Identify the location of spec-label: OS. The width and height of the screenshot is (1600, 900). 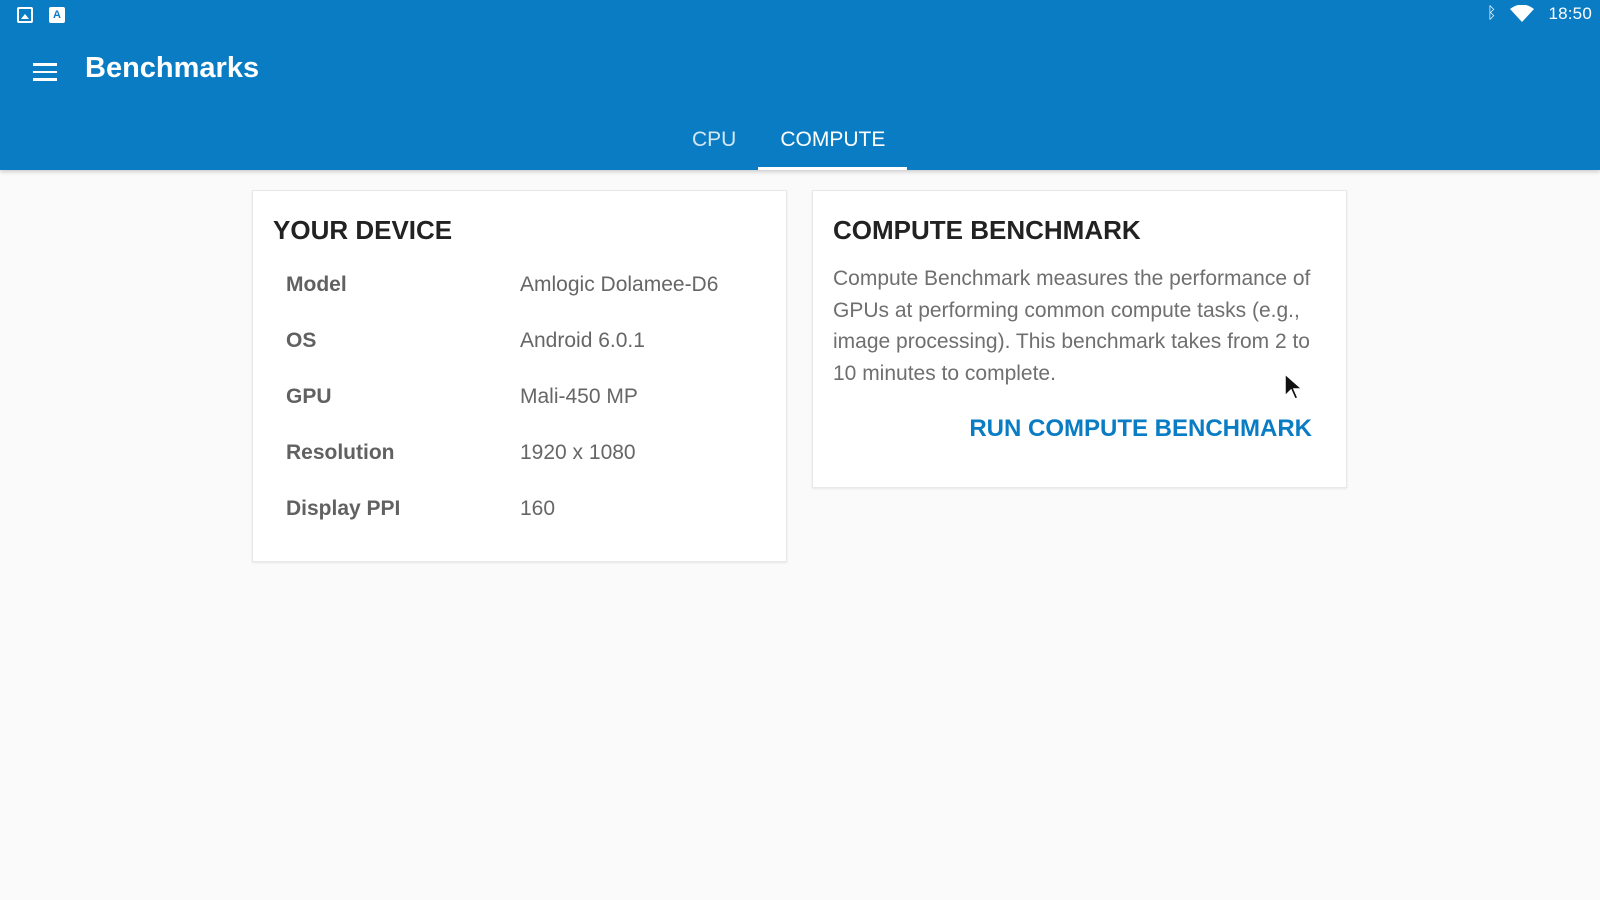
(301, 340).